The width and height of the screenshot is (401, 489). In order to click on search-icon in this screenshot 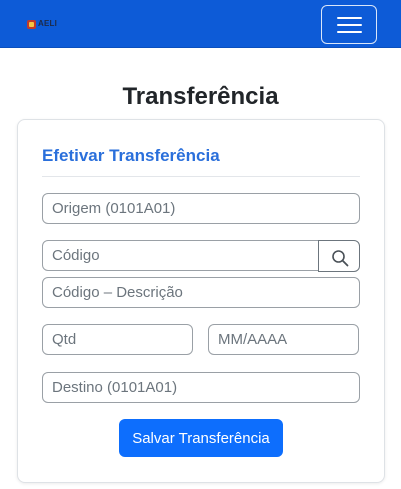, I will do `click(340, 258)`.